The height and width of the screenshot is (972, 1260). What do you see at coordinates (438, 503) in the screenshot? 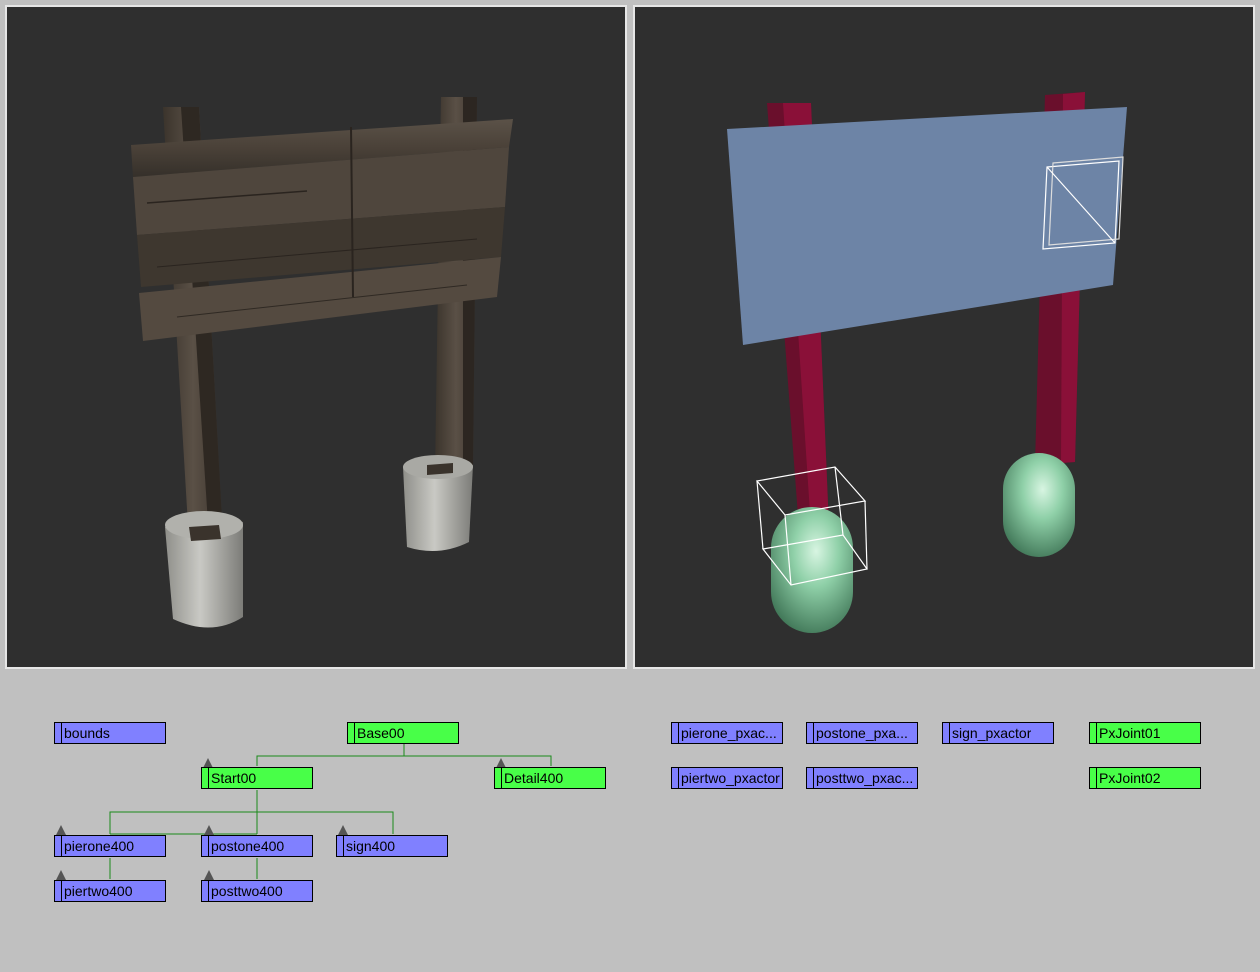
I see `right-concrete-base` at bounding box center [438, 503].